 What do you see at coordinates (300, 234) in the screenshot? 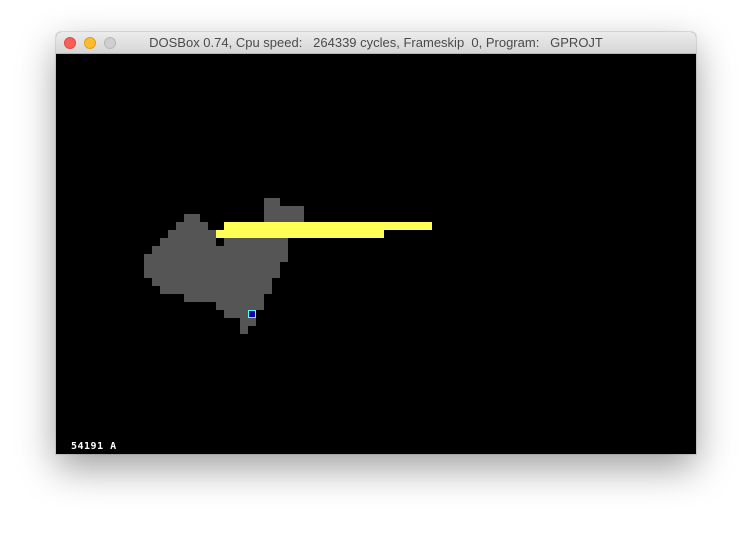
I see `highlight-vertical` at bounding box center [300, 234].